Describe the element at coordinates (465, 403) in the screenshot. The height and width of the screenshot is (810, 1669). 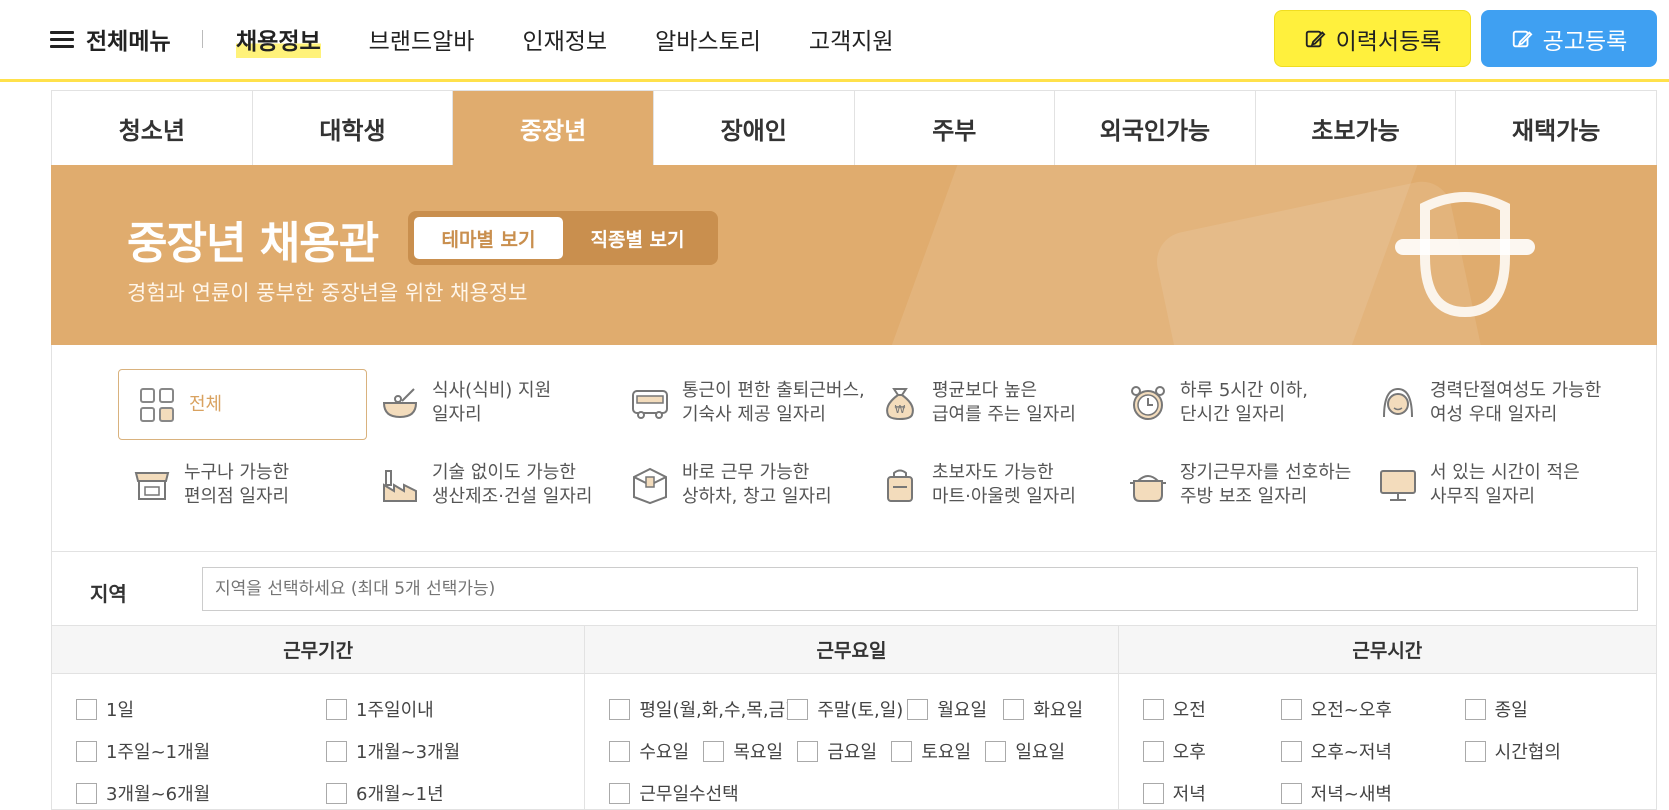
I see `category-meal-support: 식사(식비) 지원 일자리` at that location.